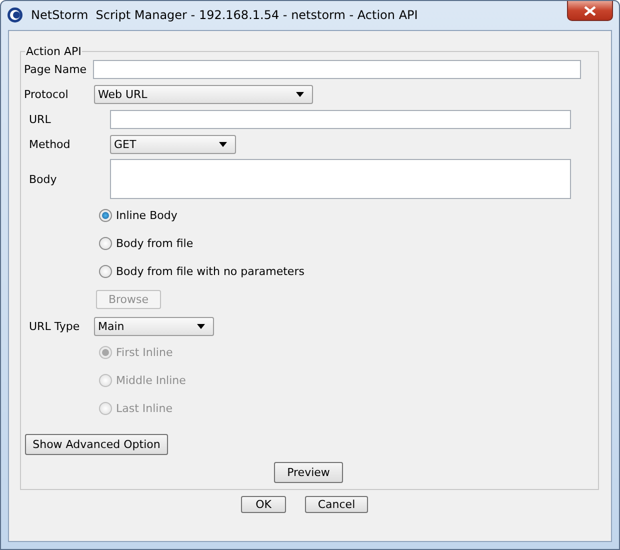 The width and height of the screenshot is (620, 550). Describe the element at coordinates (337, 69) in the screenshot. I see `page-name-field` at that location.